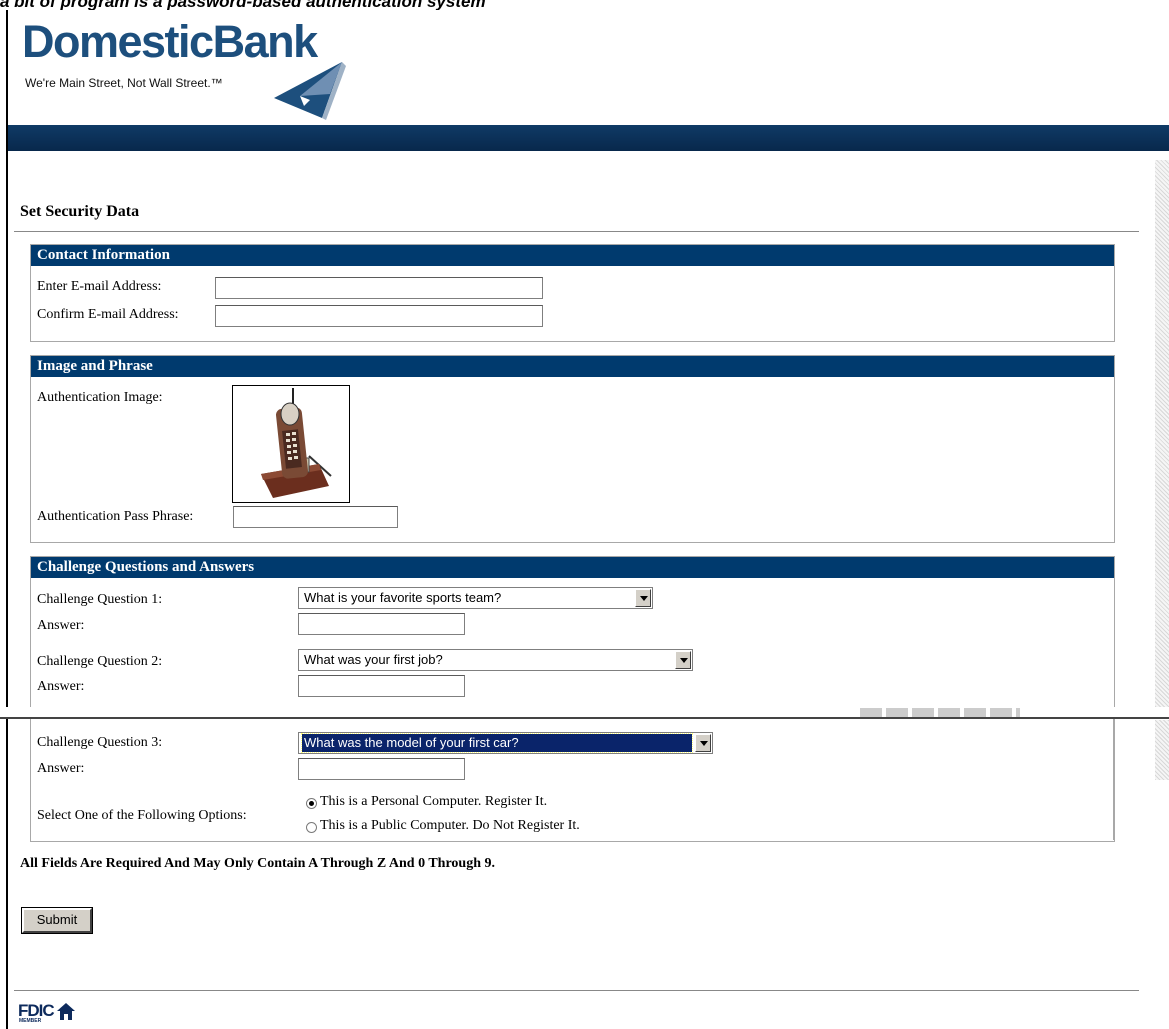 Image resolution: width=1169 pixels, height=1029 pixels. I want to click on page-title: Set Security Data, so click(80, 211).